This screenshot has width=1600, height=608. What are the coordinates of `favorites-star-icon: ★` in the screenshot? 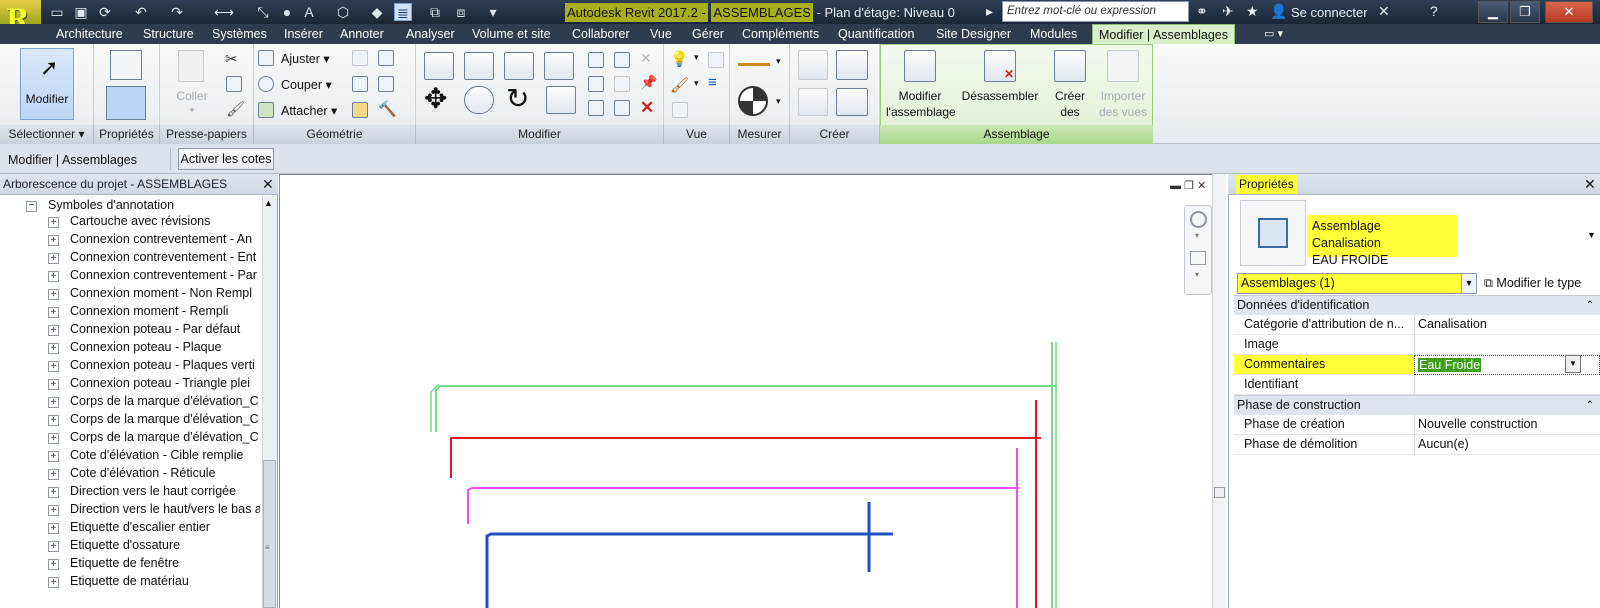 It's located at (1252, 11).